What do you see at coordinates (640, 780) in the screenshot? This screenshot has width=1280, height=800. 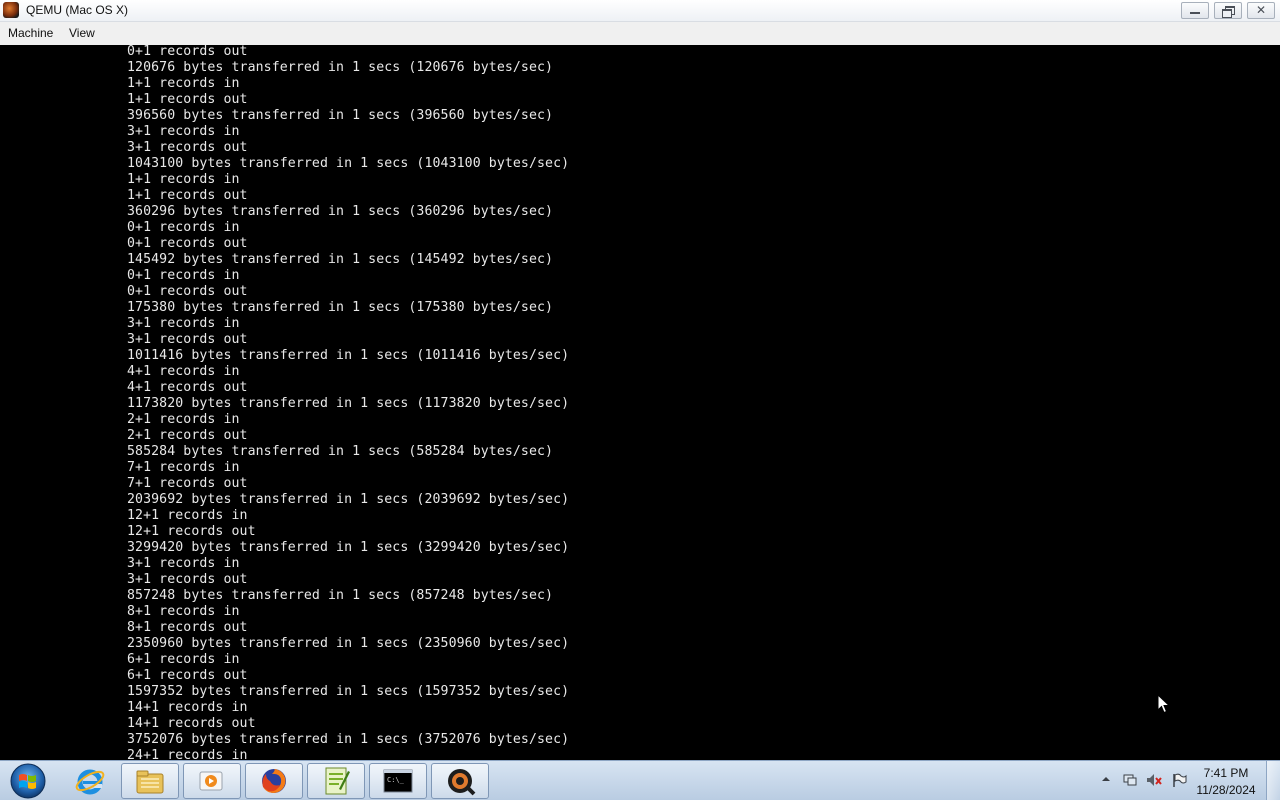 I see `taskbar: C:\_ 7:41 PM 11/28/2024` at bounding box center [640, 780].